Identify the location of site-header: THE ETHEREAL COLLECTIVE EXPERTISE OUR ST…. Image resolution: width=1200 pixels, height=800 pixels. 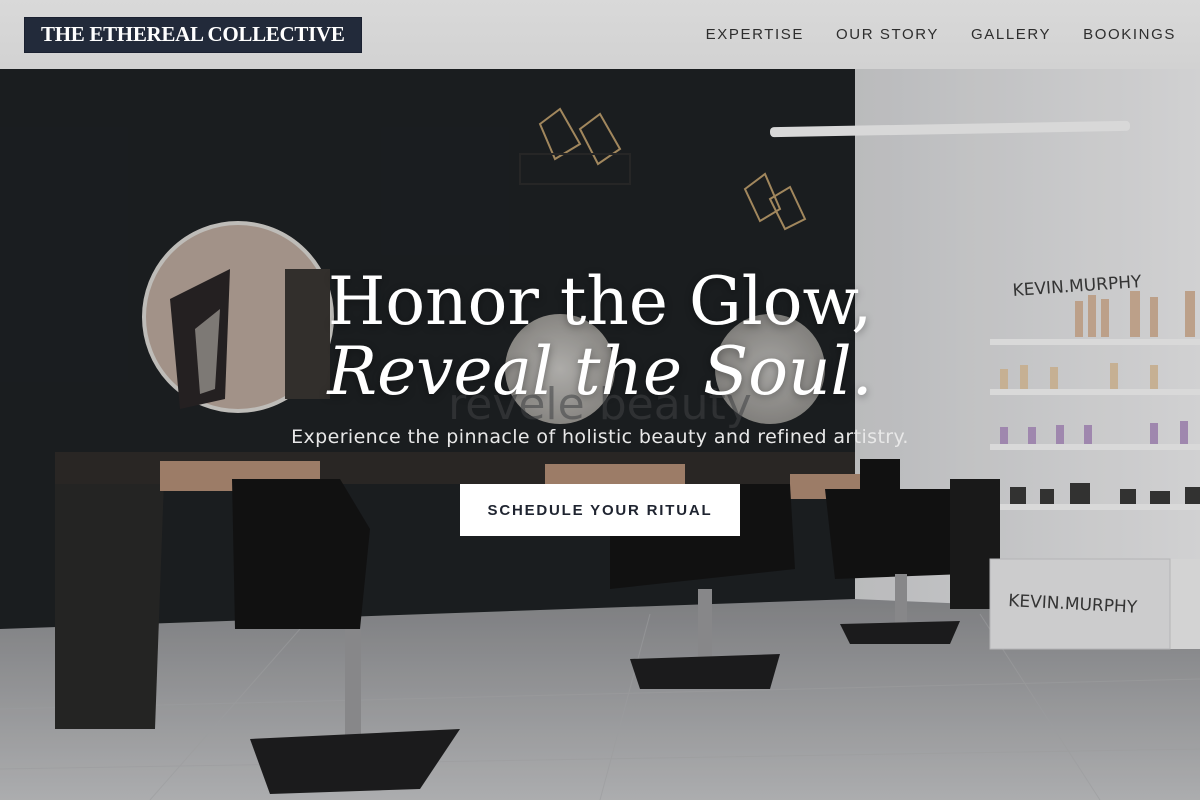
(600, 34).